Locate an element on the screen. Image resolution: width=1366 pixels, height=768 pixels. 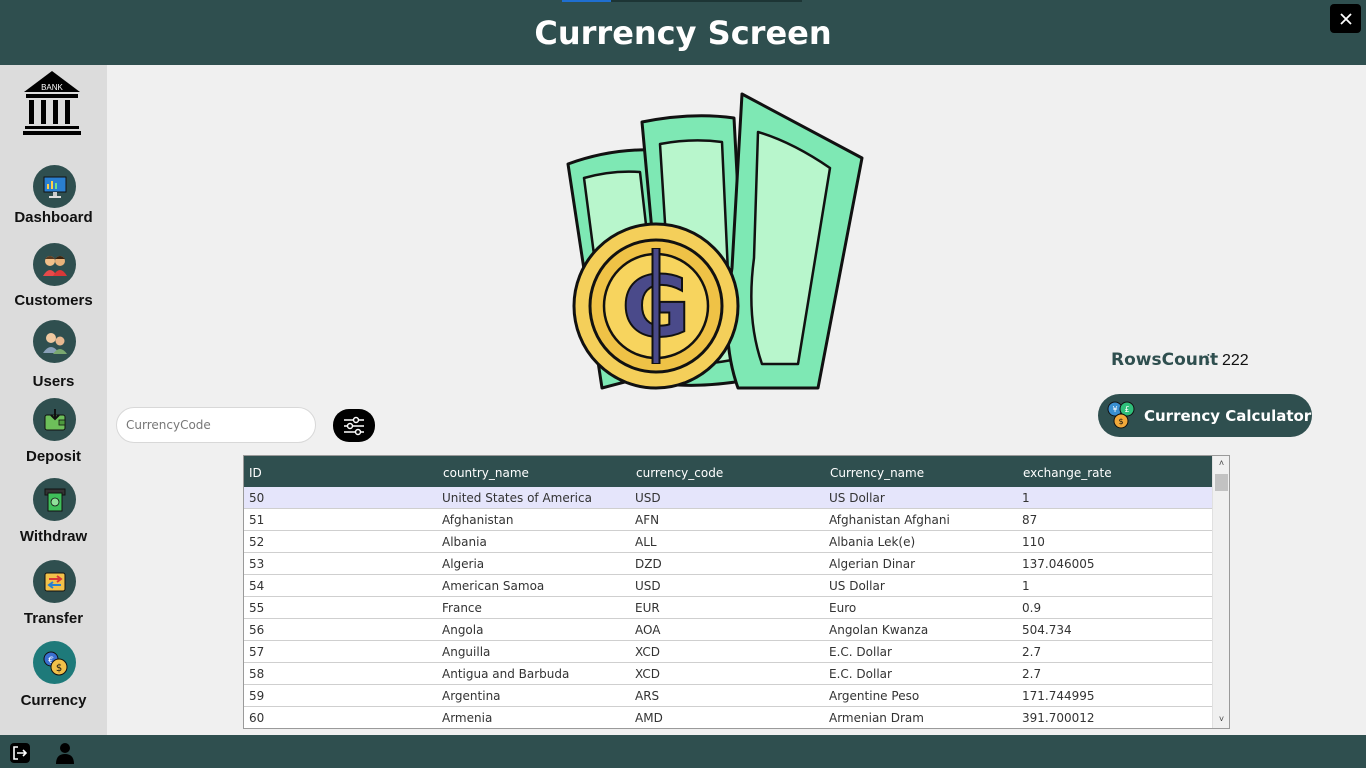
currency-code-search-input is located at coordinates (216, 425).